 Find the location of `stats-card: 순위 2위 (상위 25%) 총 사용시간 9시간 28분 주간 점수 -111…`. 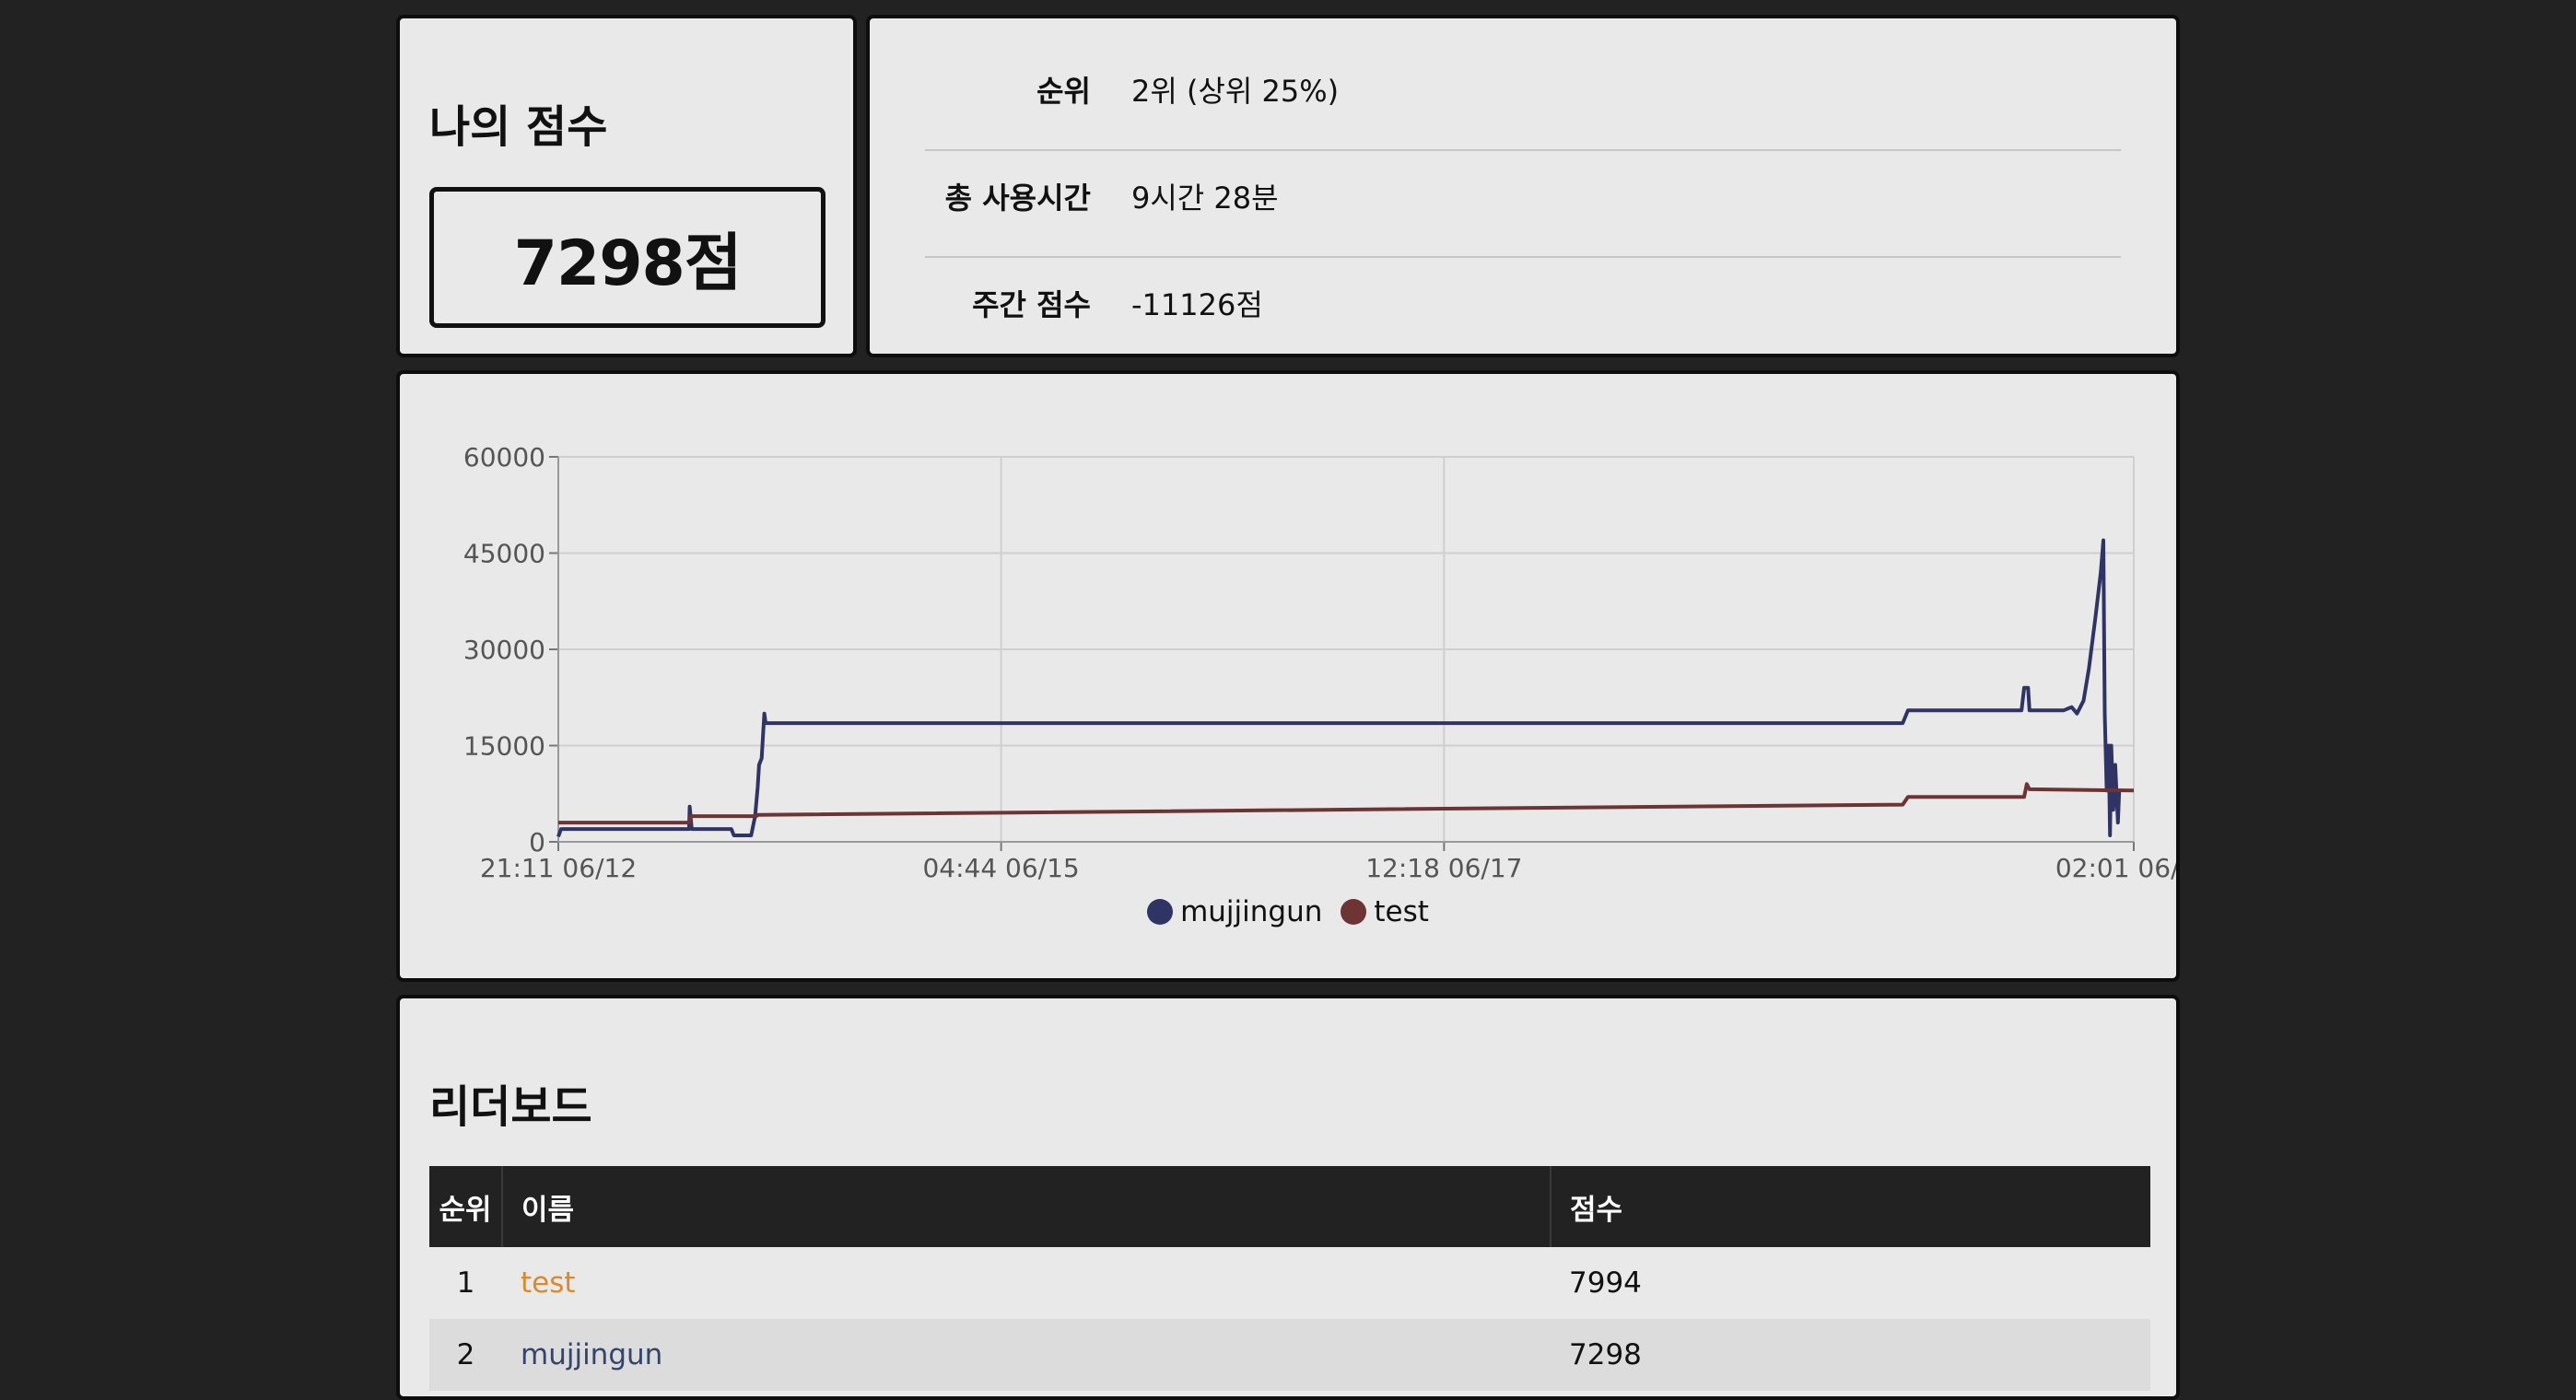

stats-card: 순위 2위 (상위 25%) 총 사용시간 9시간 28분 주간 점수 -111… is located at coordinates (1523, 186).